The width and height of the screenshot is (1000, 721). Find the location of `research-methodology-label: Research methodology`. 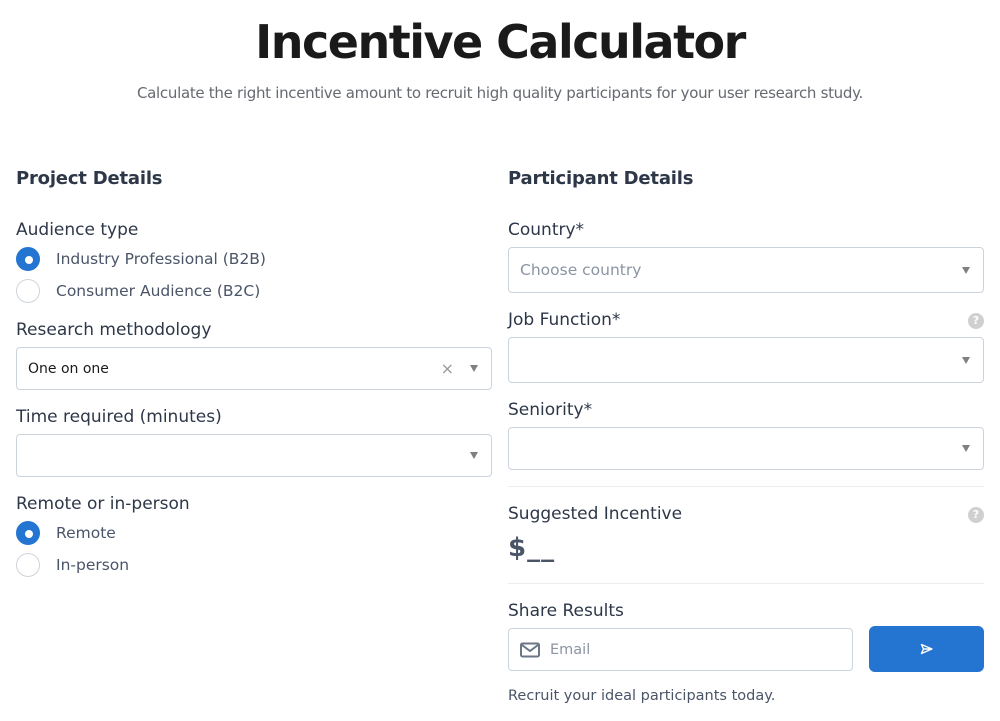

research-methodology-label: Research methodology is located at coordinates (114, 330).